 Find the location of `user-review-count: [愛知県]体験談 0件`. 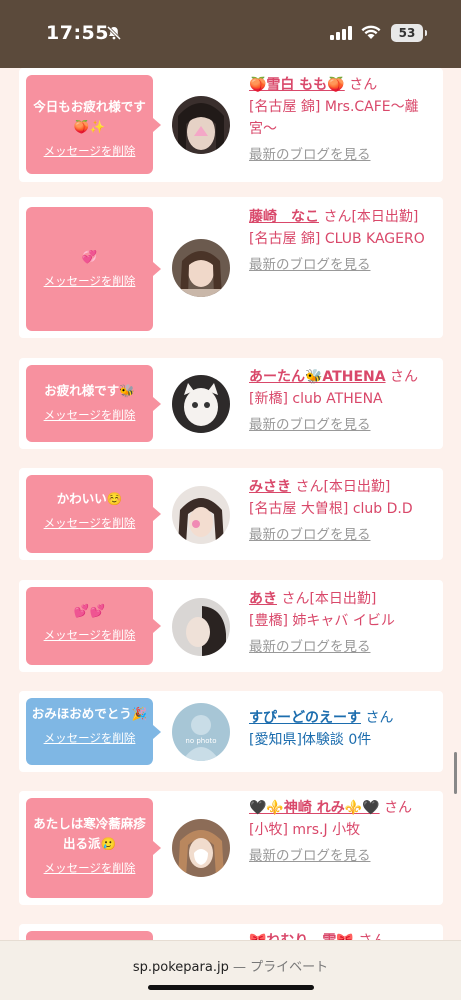

user-review-count: [愛知県]体験談 0件 is located at coordinates (310, 740).